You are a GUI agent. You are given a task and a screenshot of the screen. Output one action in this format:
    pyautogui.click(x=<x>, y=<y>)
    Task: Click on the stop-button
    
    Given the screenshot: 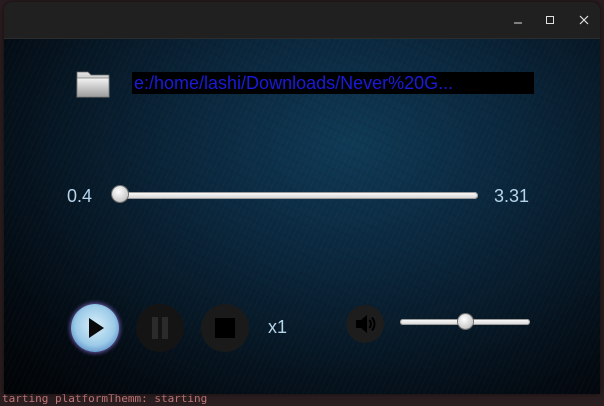 What is the action you would take?
    pyautogui.click(x=225, y=328)
    